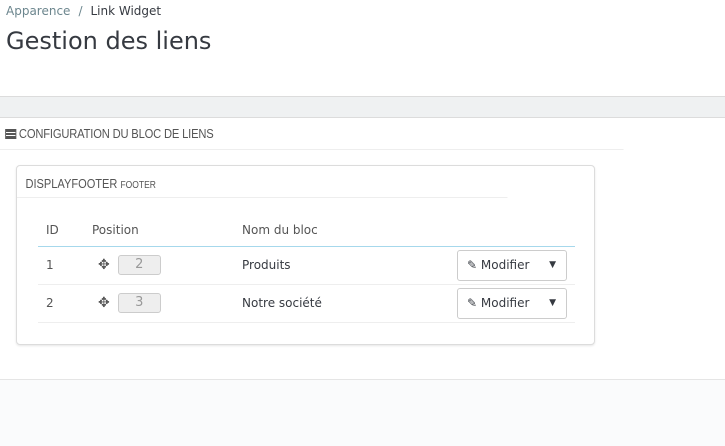 The width and height of the screenshot is (725, 446). Describe the element at coordinates (61, 230) in the screenshot. I see `col-id: ID` at that location.